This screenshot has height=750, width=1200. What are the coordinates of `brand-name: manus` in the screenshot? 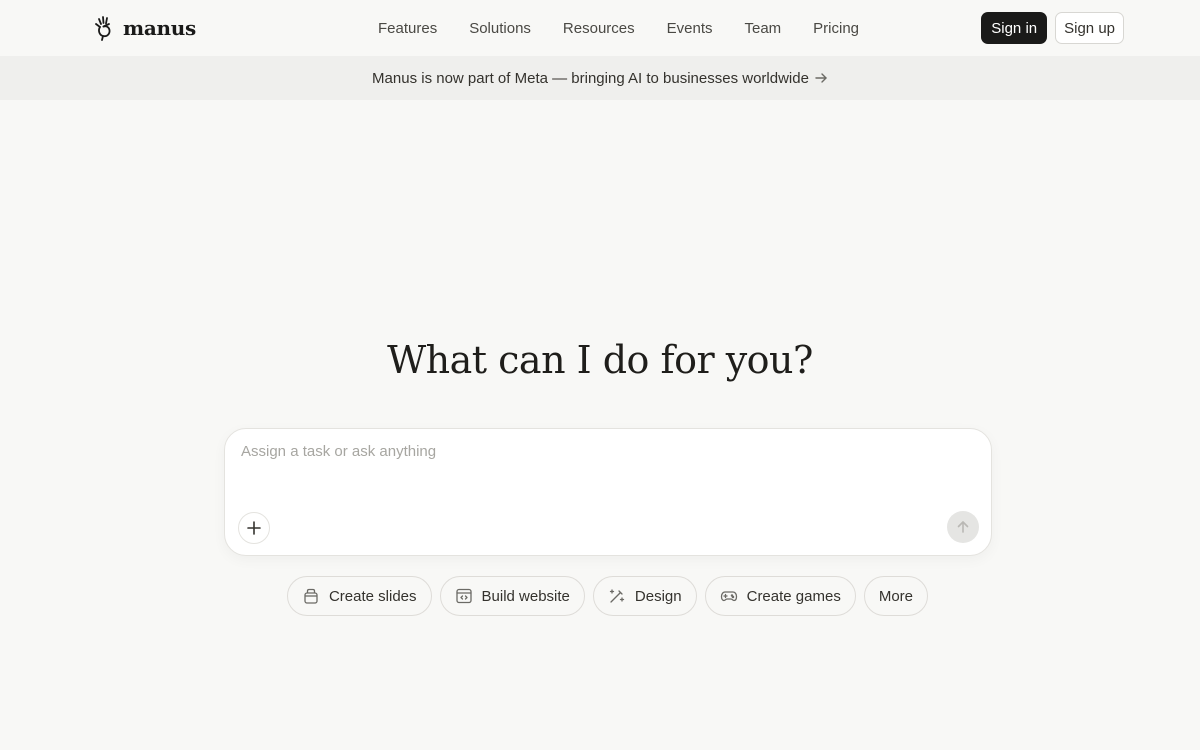 It's located at (159, 28).